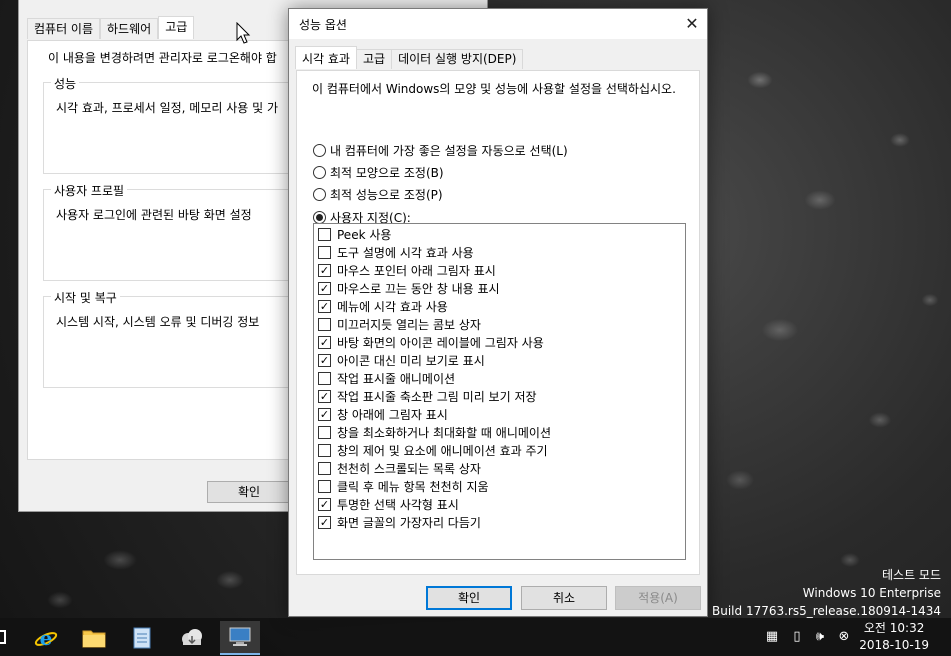  Describe the element at coordinates (383, 306) in the screenshot. I see `effect-list-item: ✓ 메뉴에 시각 효과 사용` at that location.